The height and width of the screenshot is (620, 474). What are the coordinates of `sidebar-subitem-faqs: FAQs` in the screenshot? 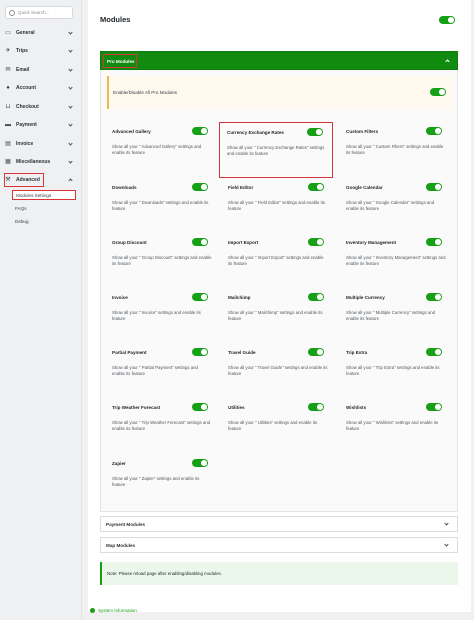 It's located at (21, 208).